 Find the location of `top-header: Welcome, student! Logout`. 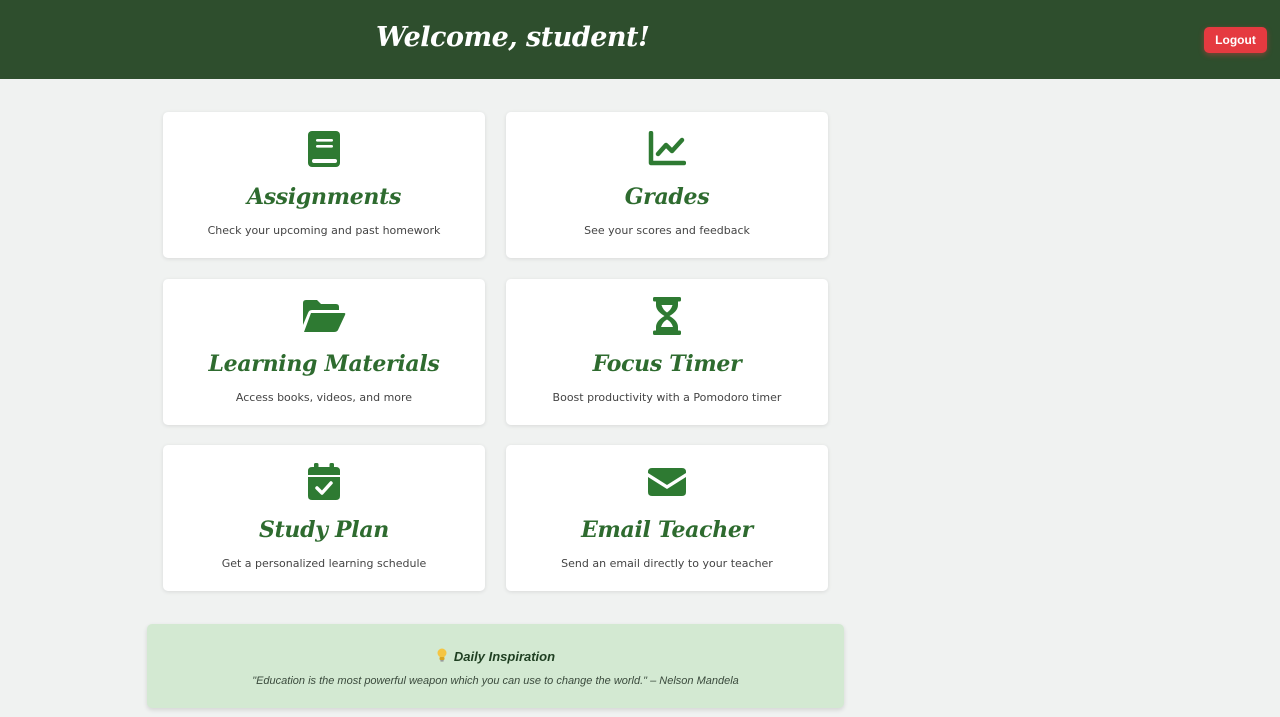

top-header: Welcome, student! Logout is located at coordinates (640, 39).